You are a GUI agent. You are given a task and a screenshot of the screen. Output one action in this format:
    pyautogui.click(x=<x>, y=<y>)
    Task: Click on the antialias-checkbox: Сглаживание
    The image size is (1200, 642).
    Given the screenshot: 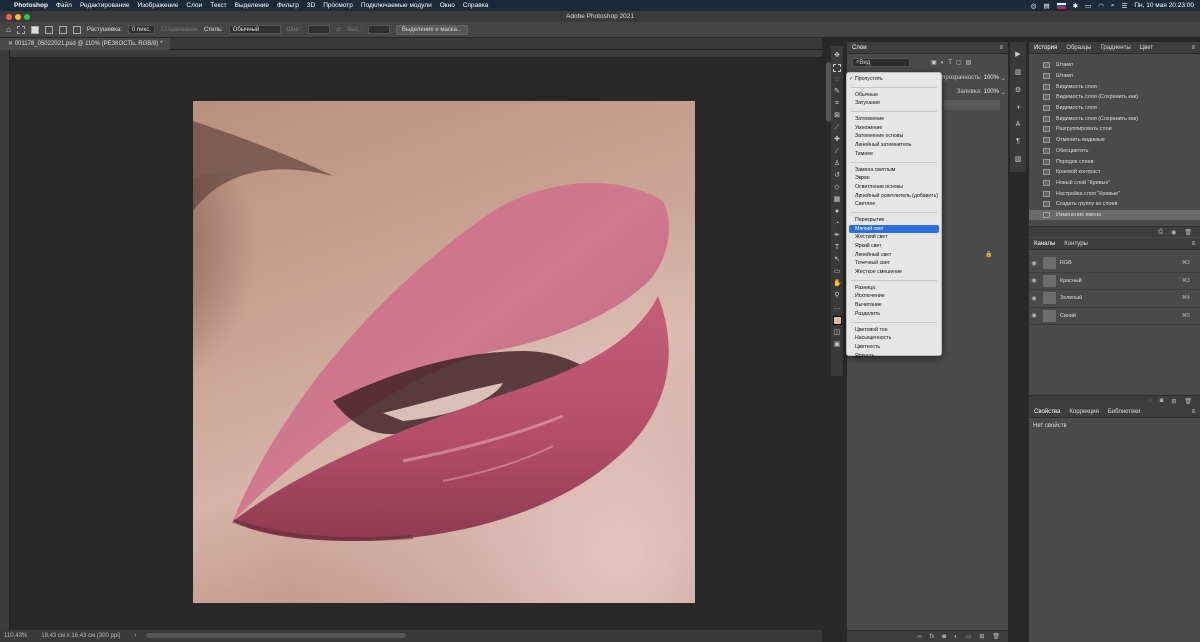 What is the action you would take?
    pyautogui.click(x=179, y=30)
    